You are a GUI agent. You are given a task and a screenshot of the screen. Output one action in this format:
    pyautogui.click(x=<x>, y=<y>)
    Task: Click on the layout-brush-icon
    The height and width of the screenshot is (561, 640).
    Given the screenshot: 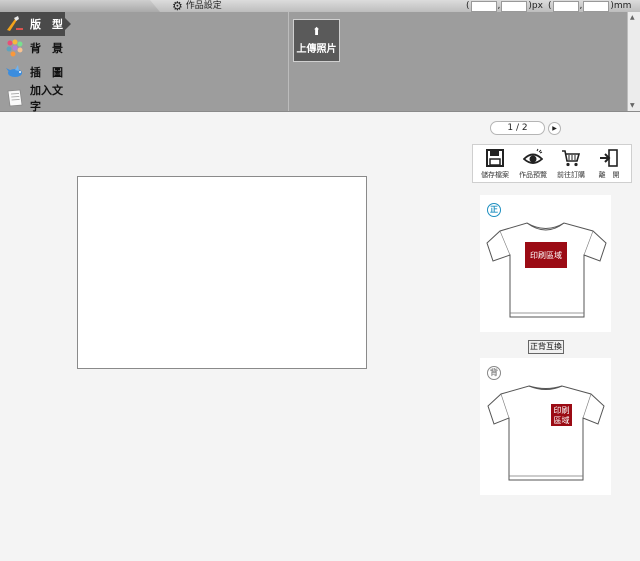 What is the action you would take?
    pyautogui.click(x=15, y=23)
    